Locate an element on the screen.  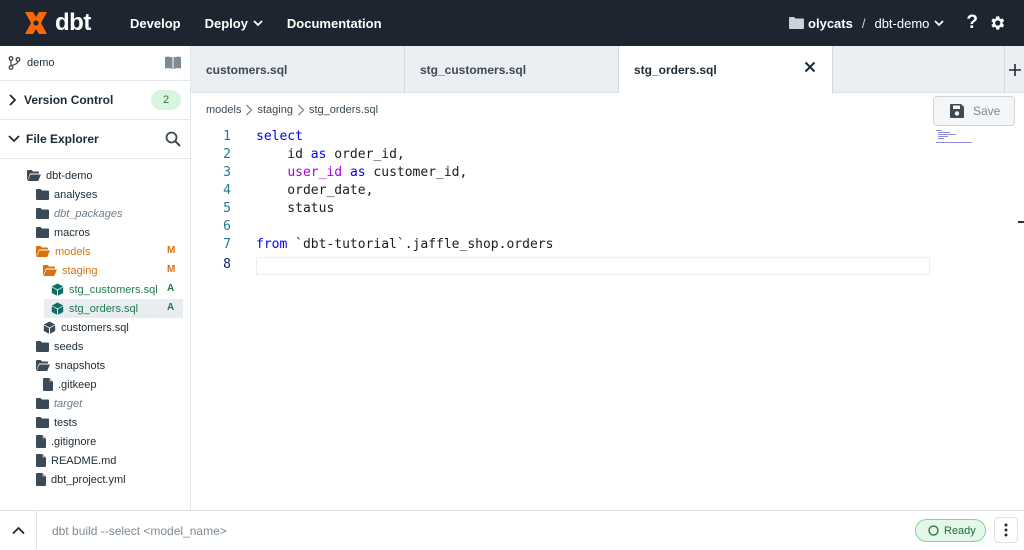
file-tree-item: staging is located at coordinates (70, 270).